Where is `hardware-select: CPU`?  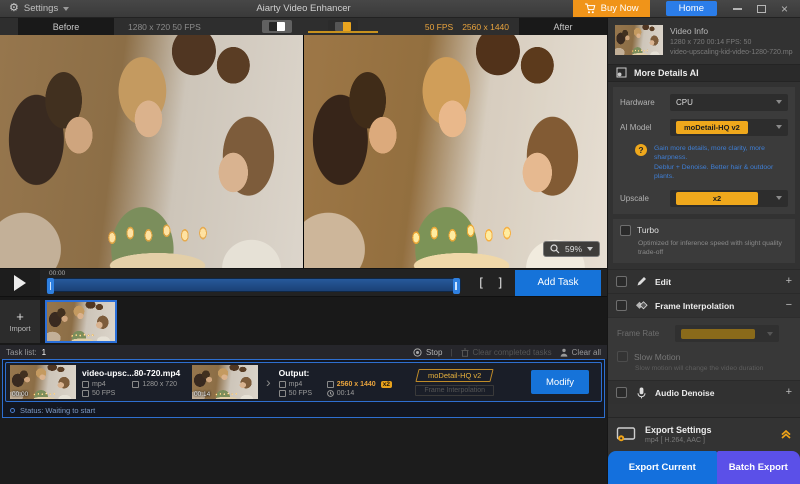 hardware-select: CPU is located at coordinates (729, 102).